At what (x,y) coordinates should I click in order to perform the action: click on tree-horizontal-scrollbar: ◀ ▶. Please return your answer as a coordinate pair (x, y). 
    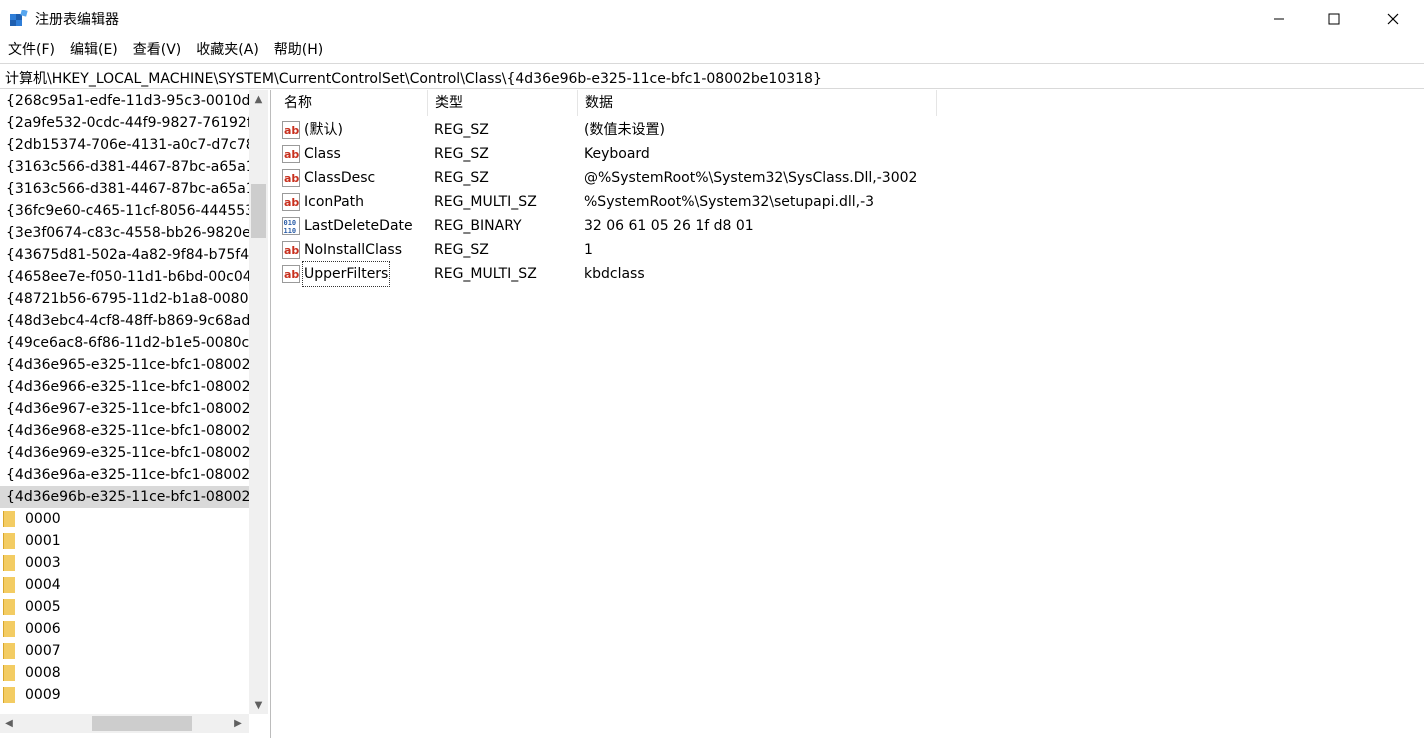
    Looking at the image, I should click on (124, 723).